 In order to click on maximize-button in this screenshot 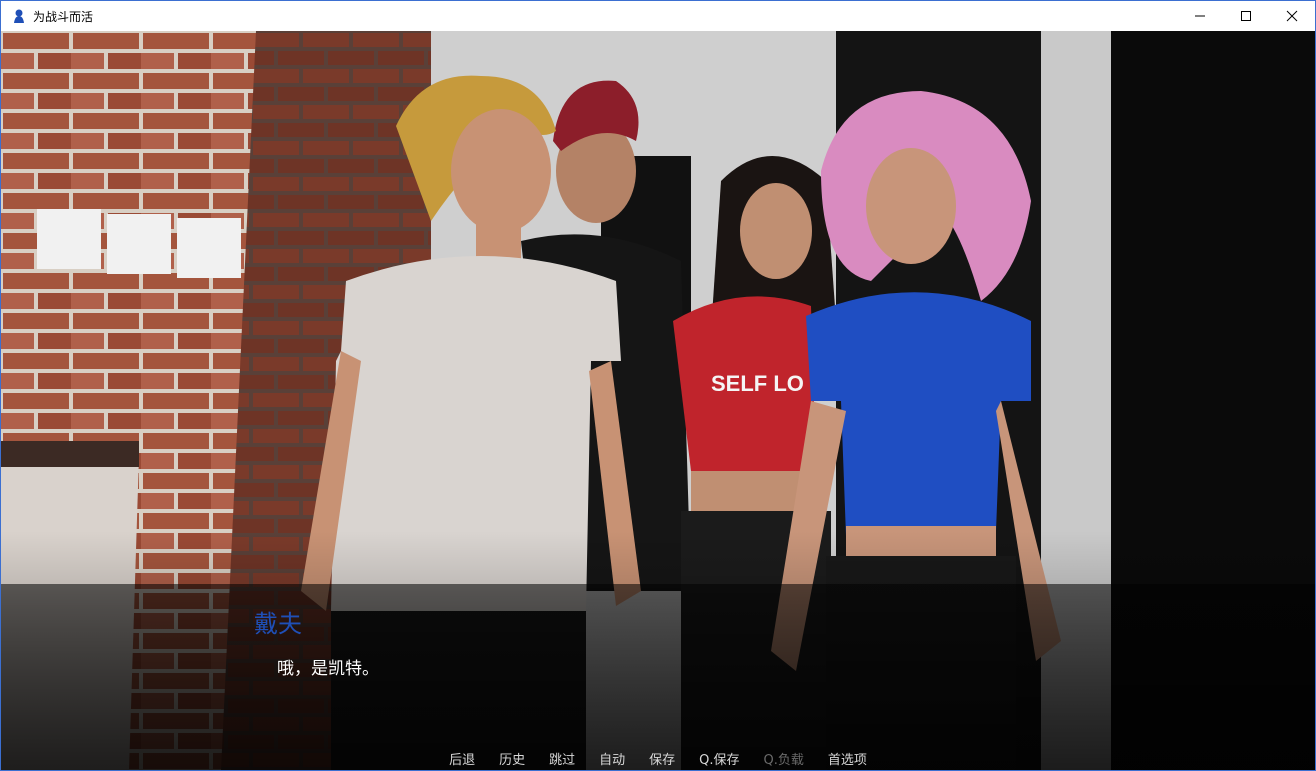, I will do `click(1246, 16)`.